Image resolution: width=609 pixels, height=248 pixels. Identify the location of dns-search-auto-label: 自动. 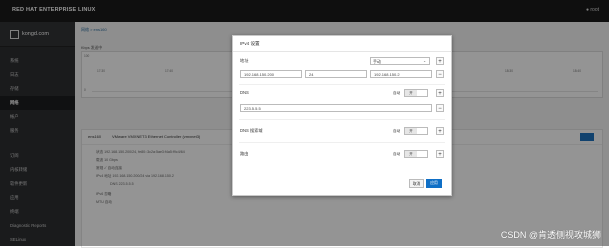
(397, 131).